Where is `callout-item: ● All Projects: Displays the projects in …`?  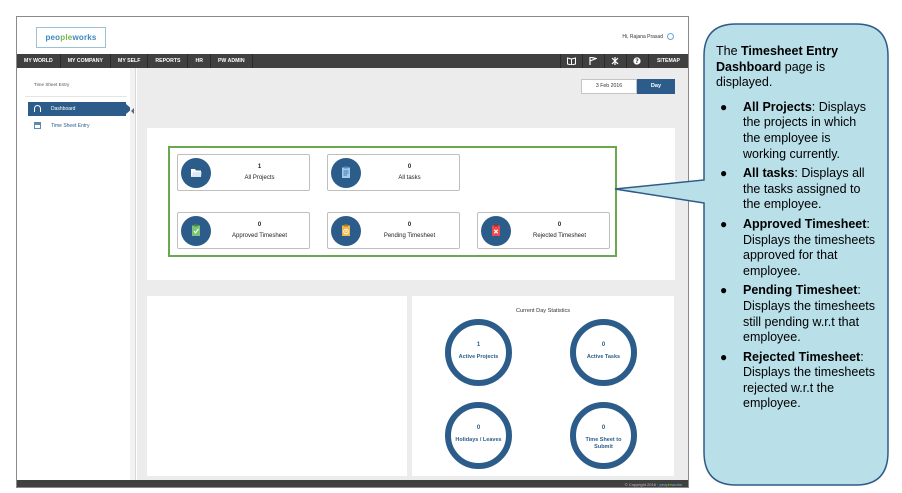 callout-item: ● All Projects: Displays the projects in … is located at coordinates (796, 131).